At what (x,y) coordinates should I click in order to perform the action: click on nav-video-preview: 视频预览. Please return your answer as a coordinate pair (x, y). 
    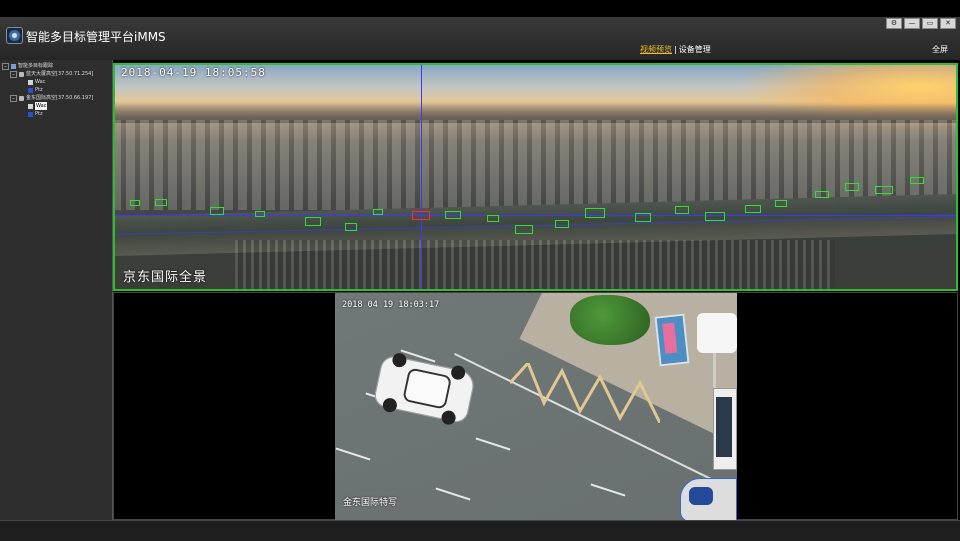
    Looking at the image, I should click on (656, 49).